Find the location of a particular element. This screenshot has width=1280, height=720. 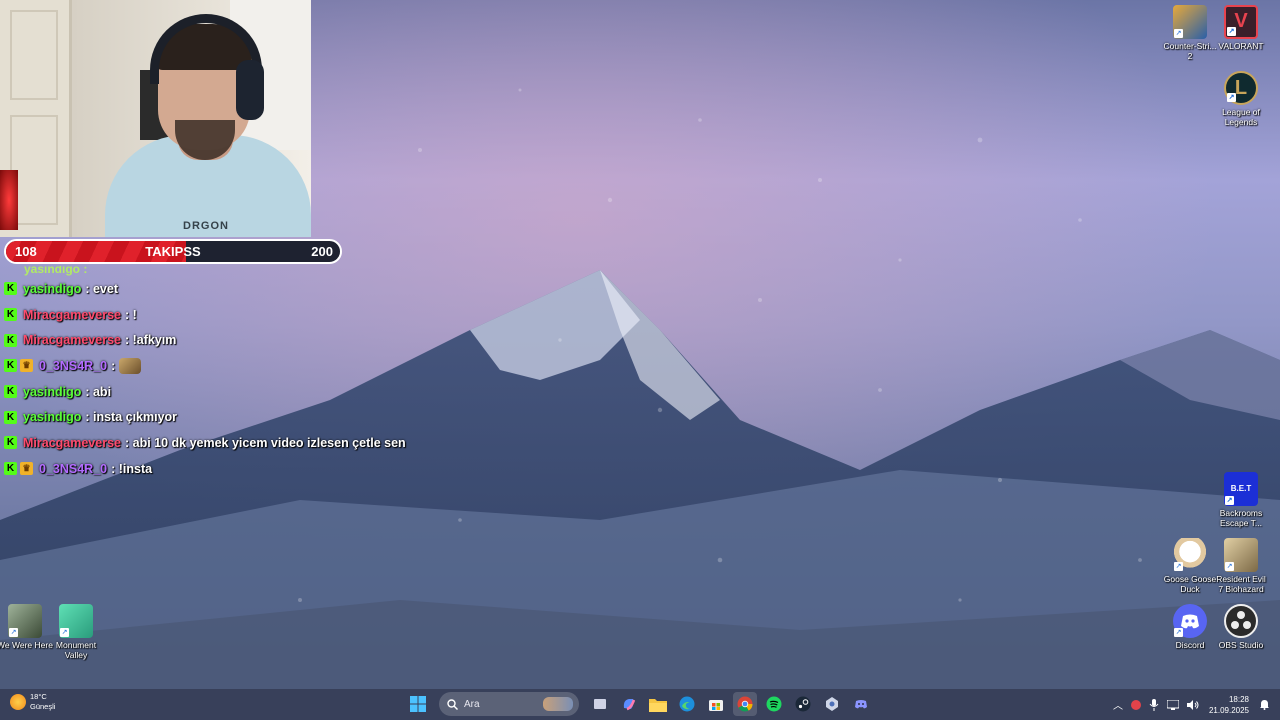

chat-message: K ♛ 0_3NS4R_0: is located at coordinates (219, 366).